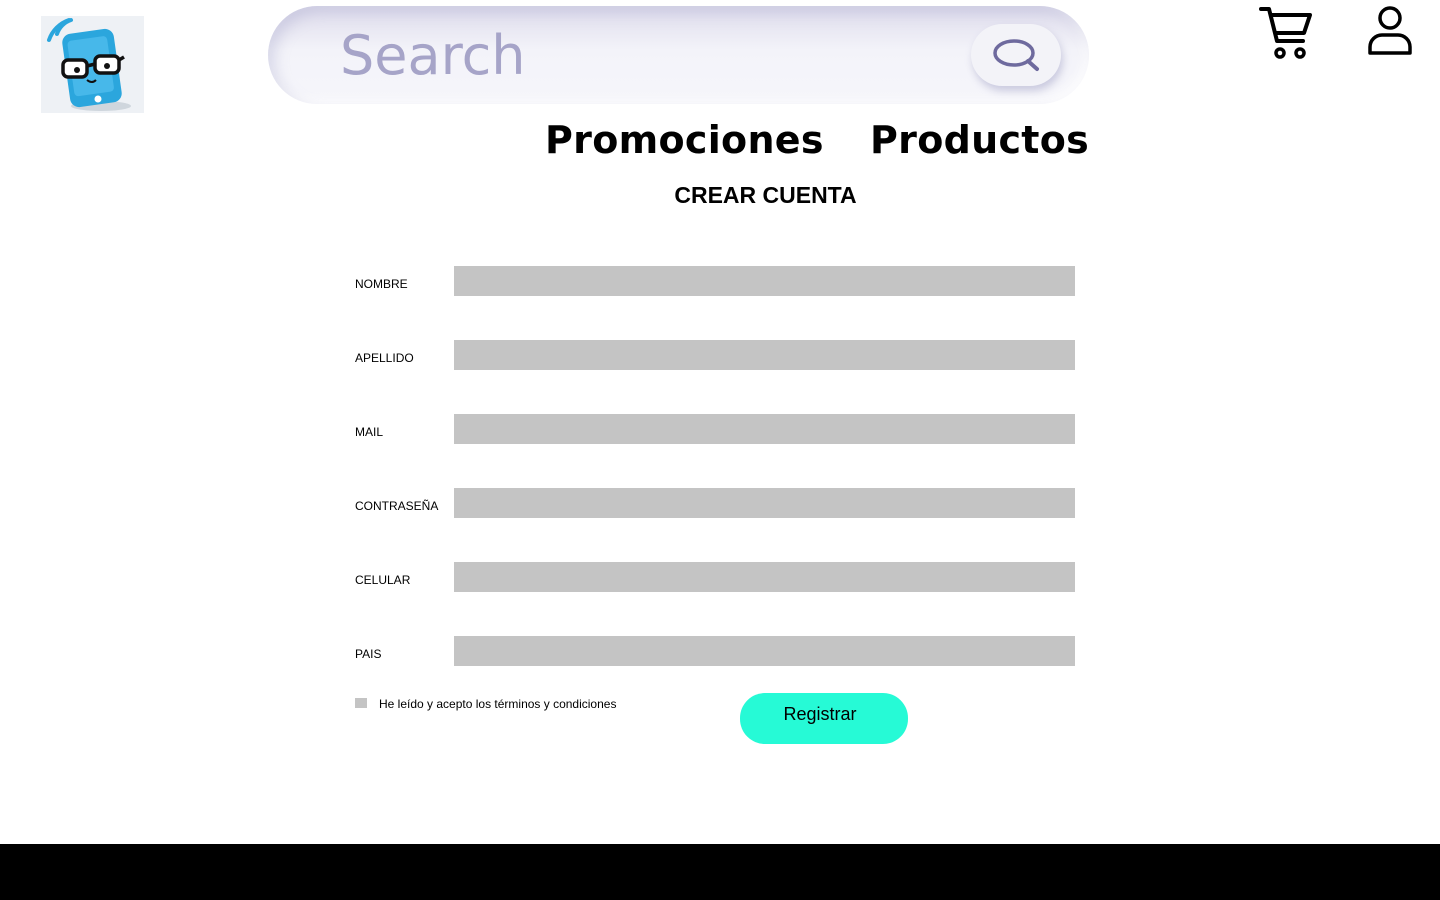 This screenshot has height=900, width=1440. Describe the element at coordinates (764, 503) in the screenshot. I see `password-input` at that location.